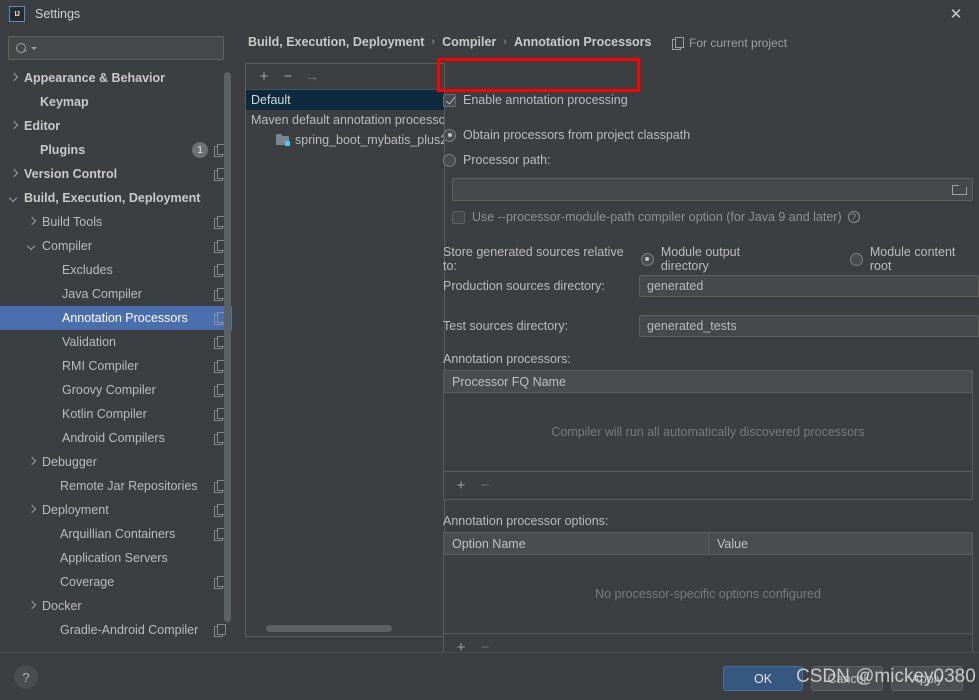 Image resolution: width=979 pixels, height=700 pixels. I want to click on sidebar-item-build-execution-deployment: Build, Execution, Deployment, so click(116, 198).